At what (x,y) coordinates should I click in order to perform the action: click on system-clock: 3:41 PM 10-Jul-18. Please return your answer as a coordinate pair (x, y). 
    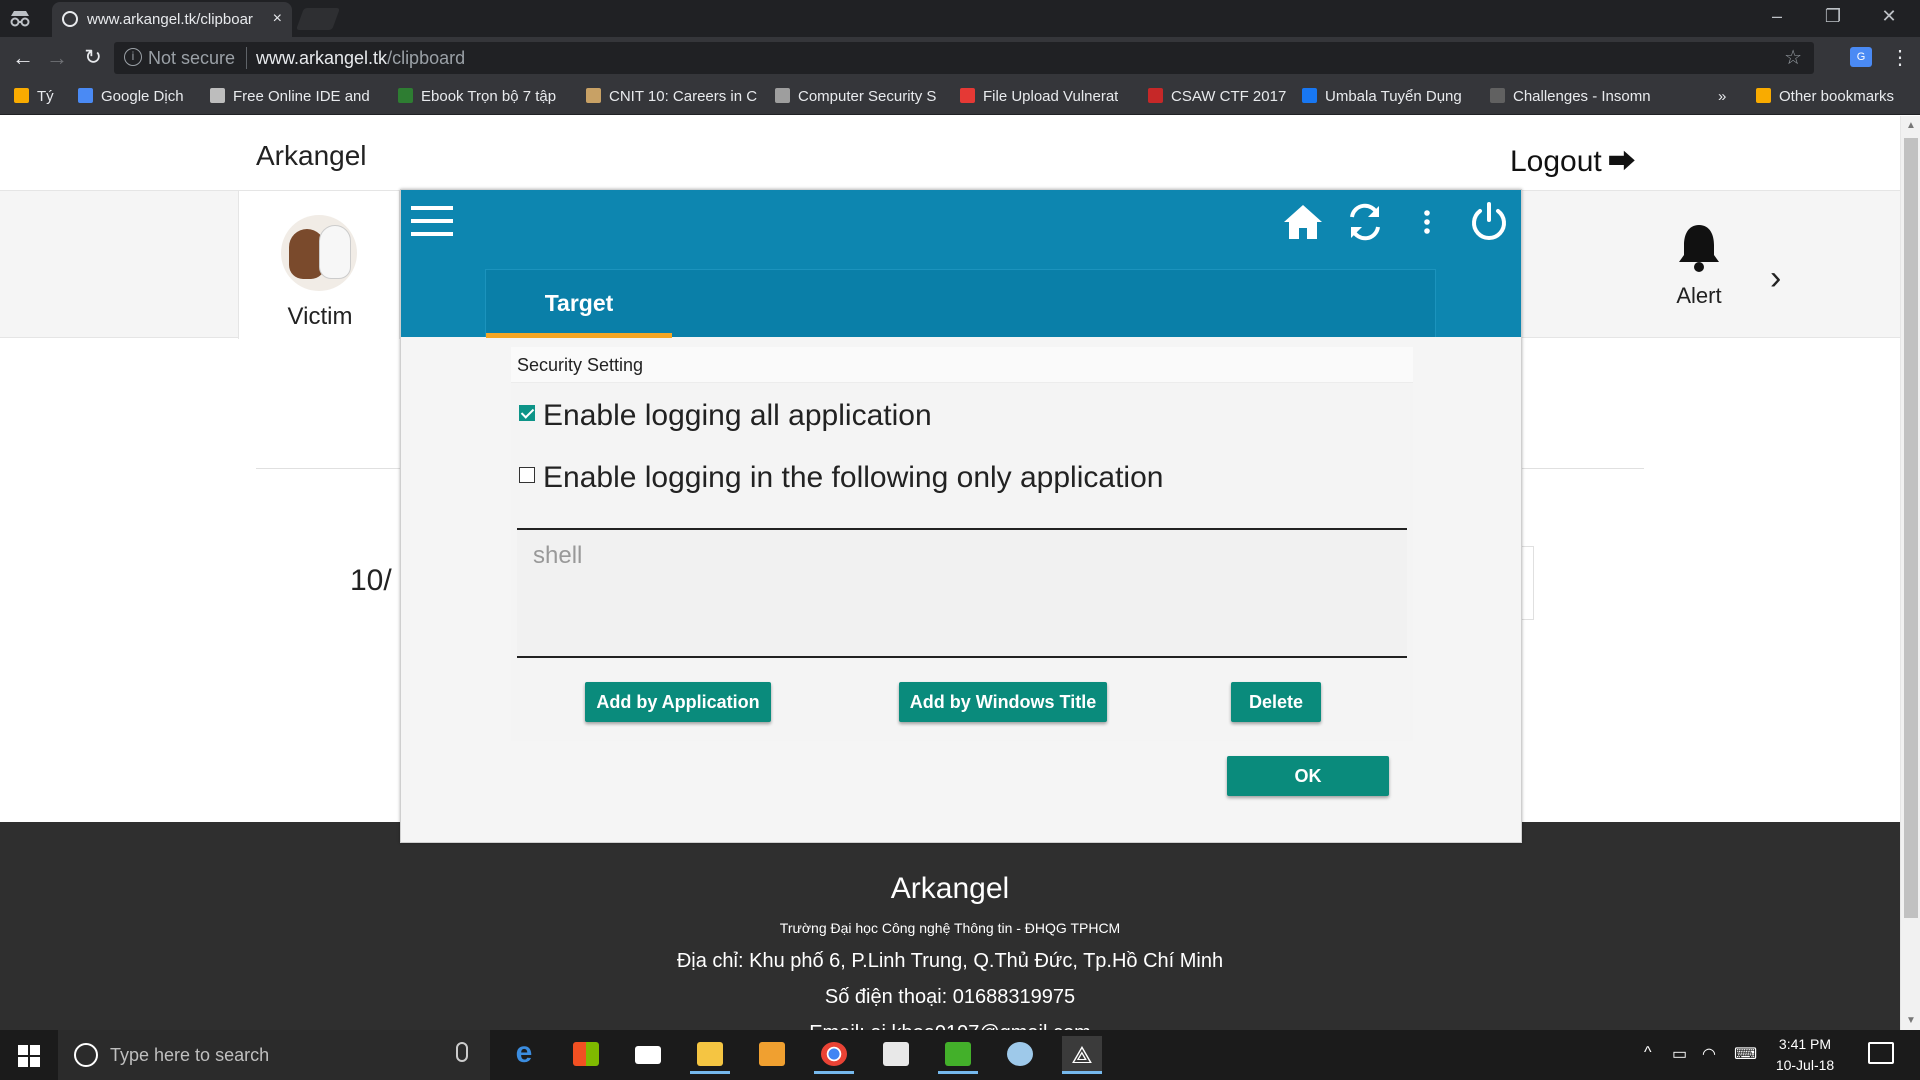
    Looking at the image, I should click on (1805, 1055).